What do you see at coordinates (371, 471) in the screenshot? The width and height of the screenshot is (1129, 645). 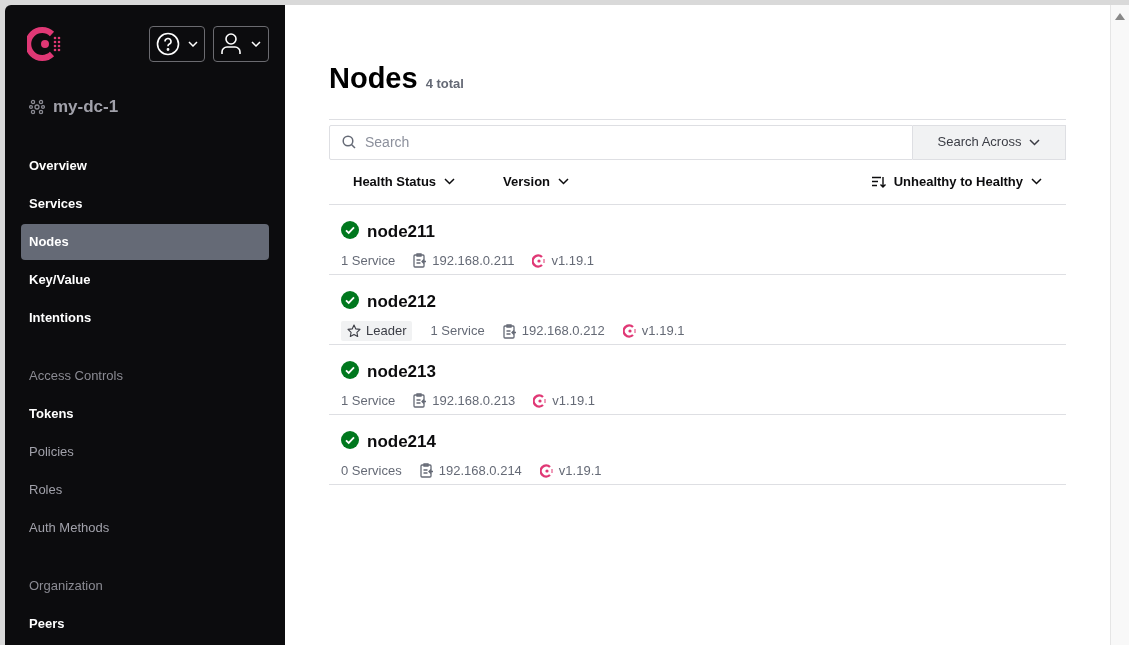 I see `service-count: 0 Services` at bounding box center [371, 471].